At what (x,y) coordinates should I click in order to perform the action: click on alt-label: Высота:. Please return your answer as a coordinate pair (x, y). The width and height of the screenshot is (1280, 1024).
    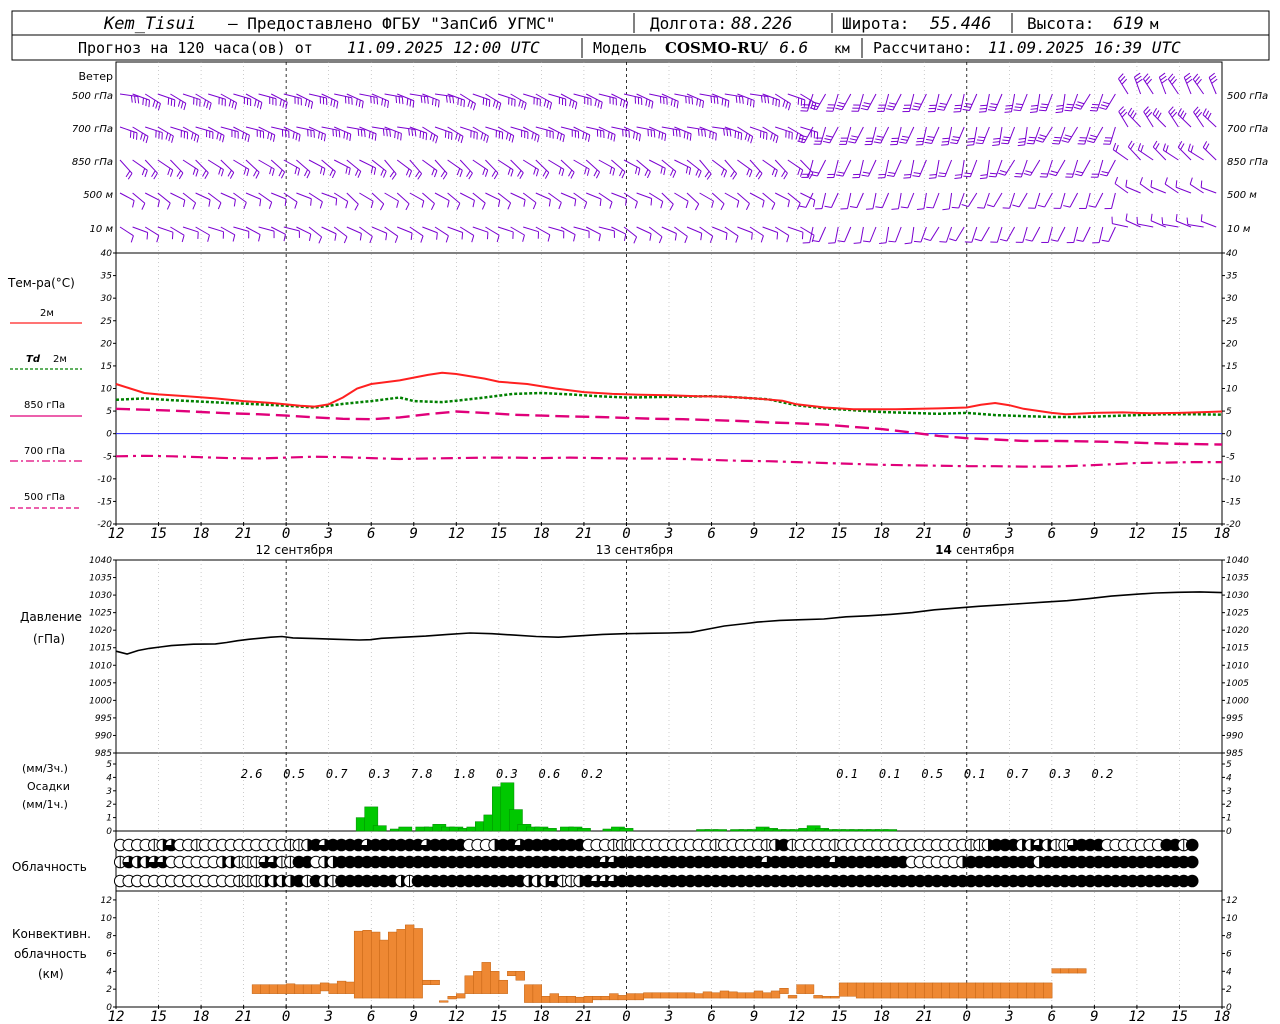
    Looking at the image, I should click on (1060, 23).